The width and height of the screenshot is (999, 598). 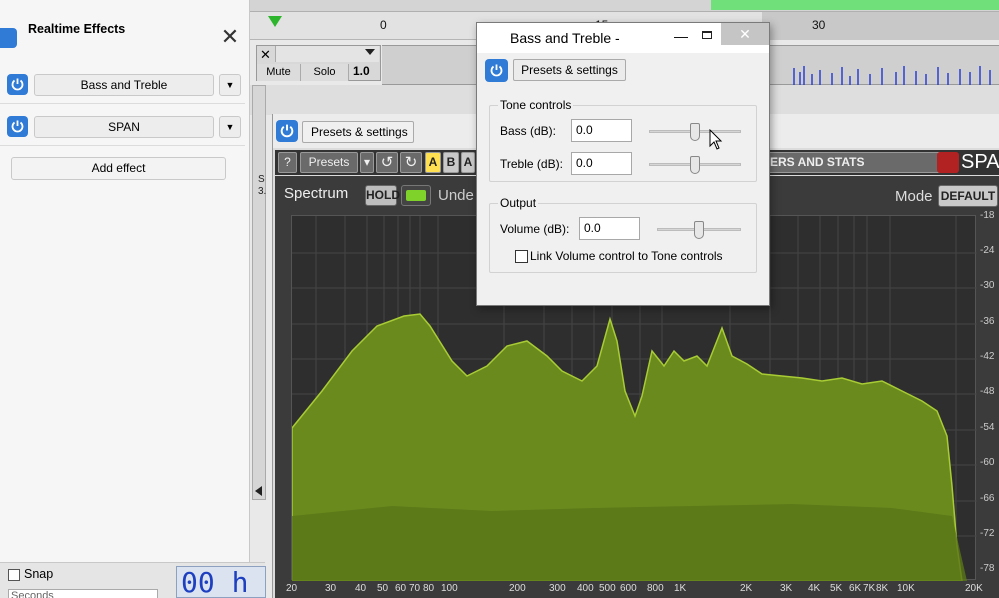 I want to click on solo-button: Solo, so click(x=325, y=72).